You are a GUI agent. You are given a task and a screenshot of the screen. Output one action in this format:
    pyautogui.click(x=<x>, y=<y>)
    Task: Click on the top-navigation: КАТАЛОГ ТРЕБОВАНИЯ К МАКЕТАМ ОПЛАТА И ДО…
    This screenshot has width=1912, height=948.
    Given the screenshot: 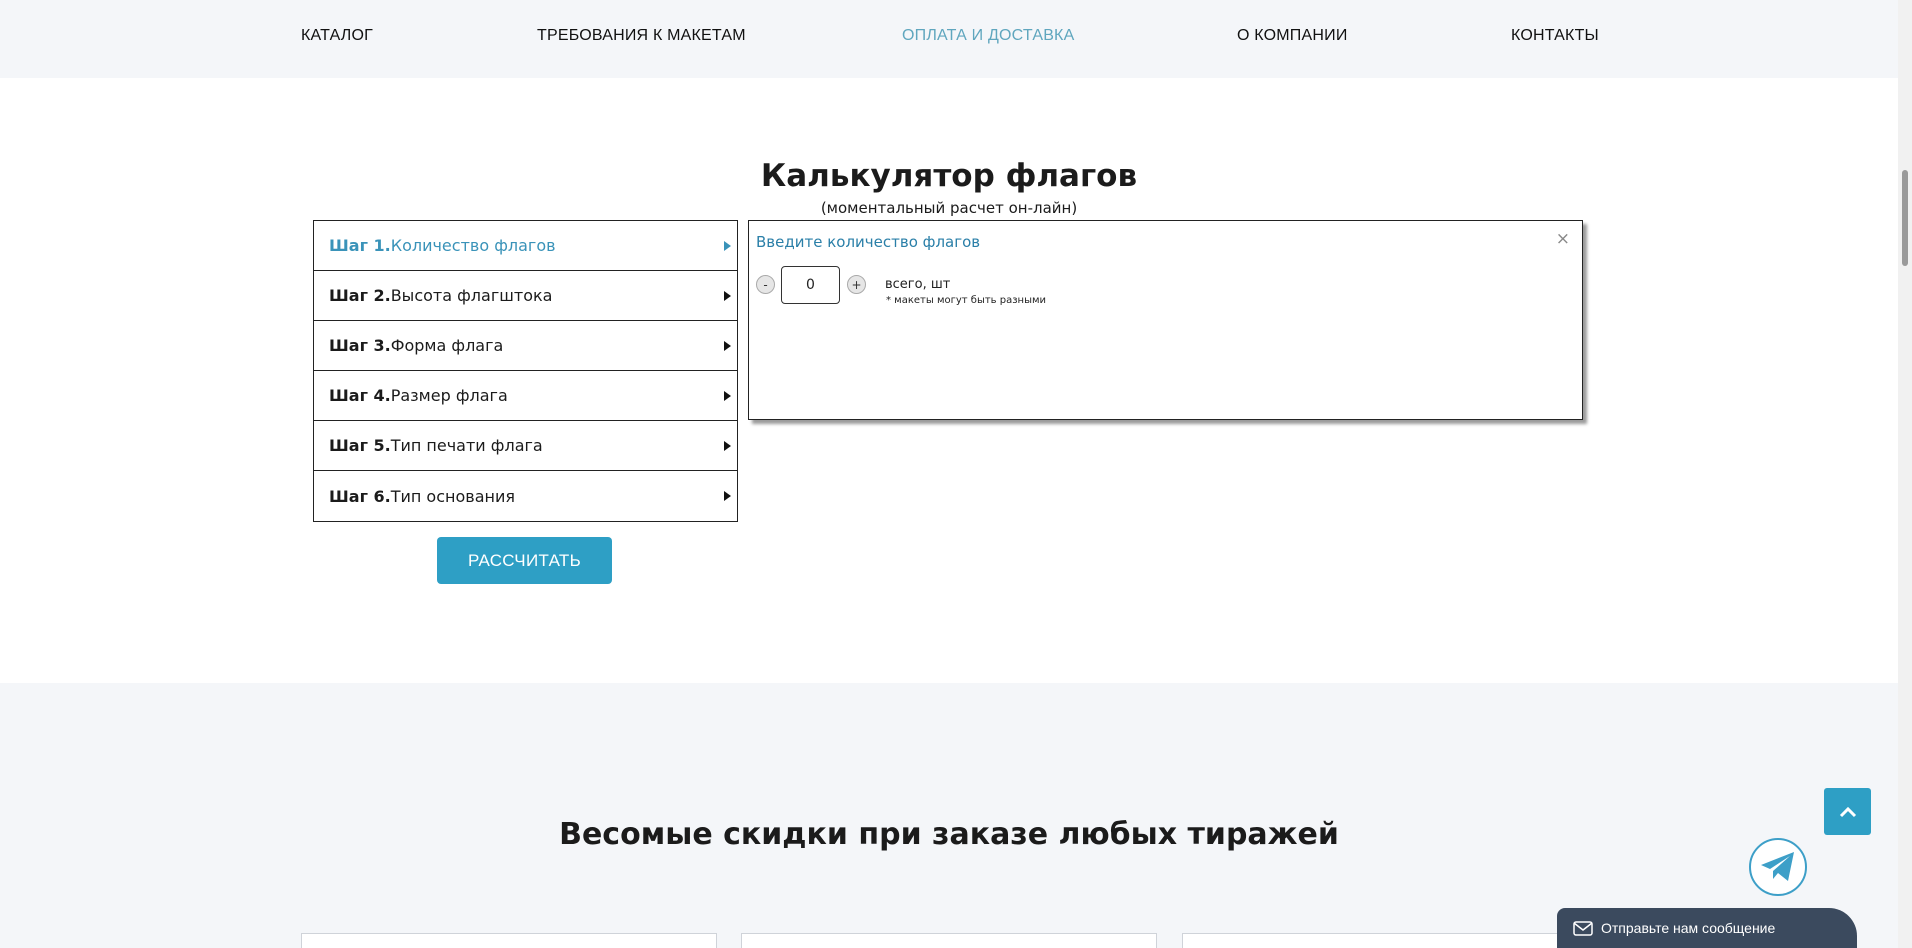 What is the action you would take?
    pyautogui.click(x=949, y=39)
    